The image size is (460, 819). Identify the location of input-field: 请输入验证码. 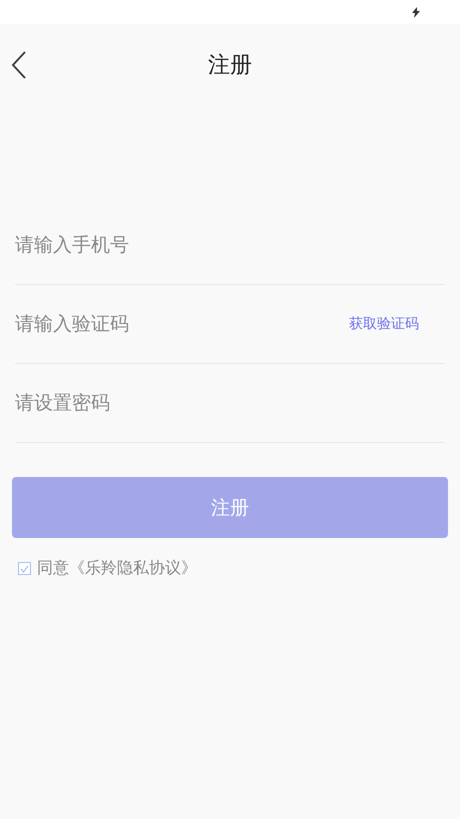
(182, 324).